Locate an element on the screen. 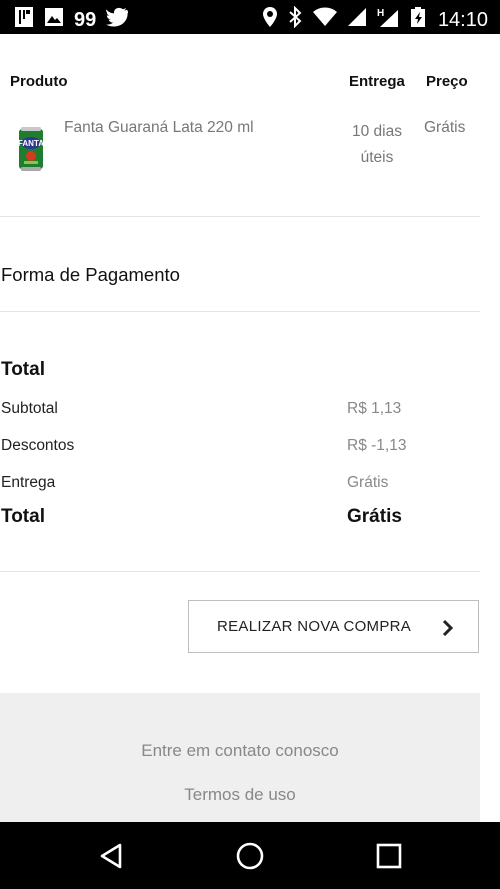 The width and height of the screenshot is (500, 889). status-bar: 99 H 14:10 is located at coordinates (250, 17).